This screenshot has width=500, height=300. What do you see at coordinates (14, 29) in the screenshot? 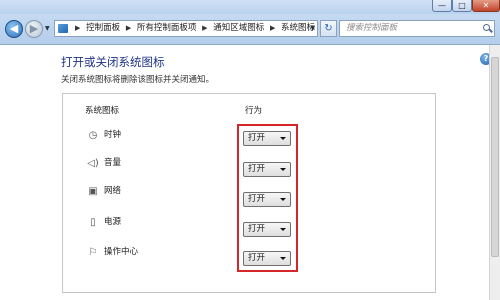
I see `back-button: ◀` at bounding box center [14, 29].